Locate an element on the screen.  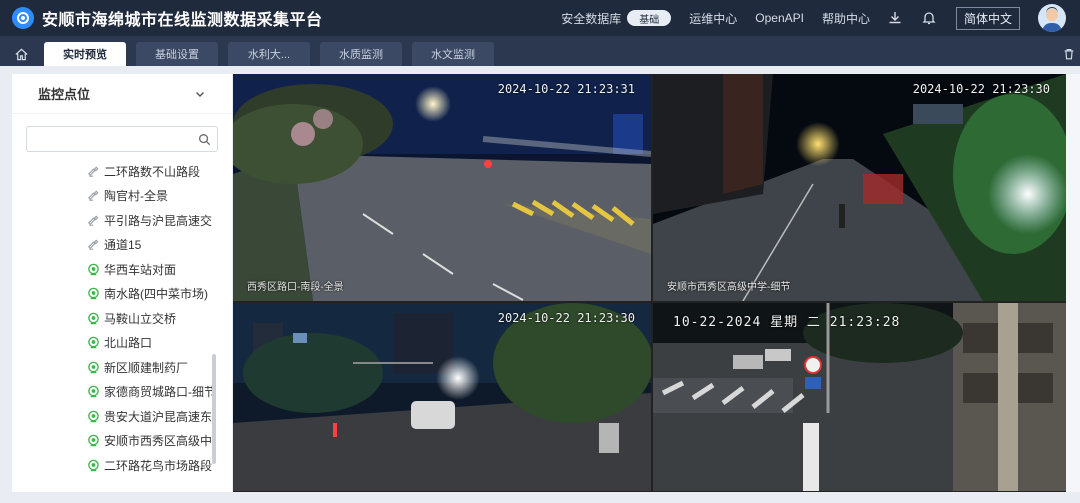
camera-timestamp-4: 10-22-2024 星期 二 21:23:28 is located at coordinates (787, 322).